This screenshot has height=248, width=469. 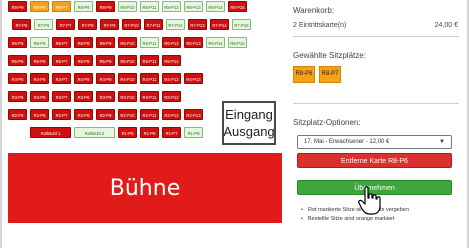 I want to click on cart-line: 2 Eintrittskarte(n) 24,00 €, so click(x=375, y=25).